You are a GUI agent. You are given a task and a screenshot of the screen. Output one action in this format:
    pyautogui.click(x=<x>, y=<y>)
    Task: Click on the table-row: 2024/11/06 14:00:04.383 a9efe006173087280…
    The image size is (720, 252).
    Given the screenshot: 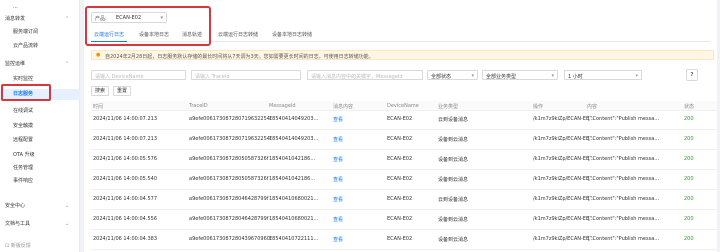 What is the action you would take?
    pyautogui.click(x=404, y=240)
    